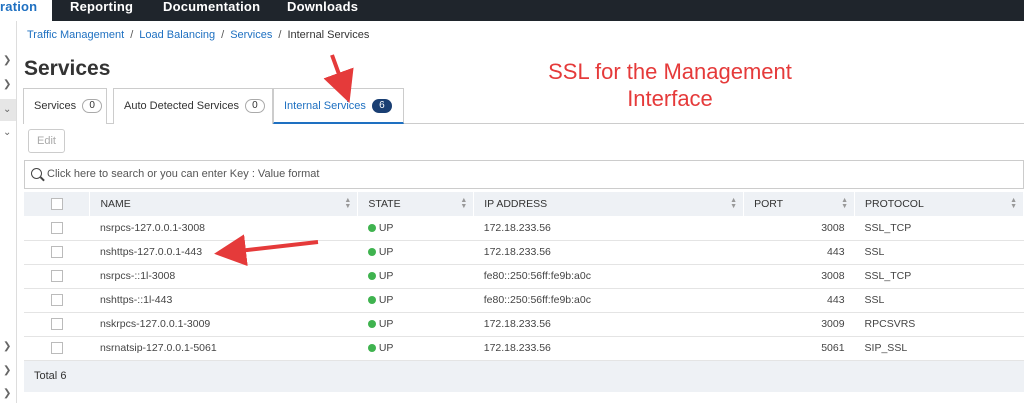 The image size is (1024, 403). I want to click on annotation-arrow-down, so click(338, 79).